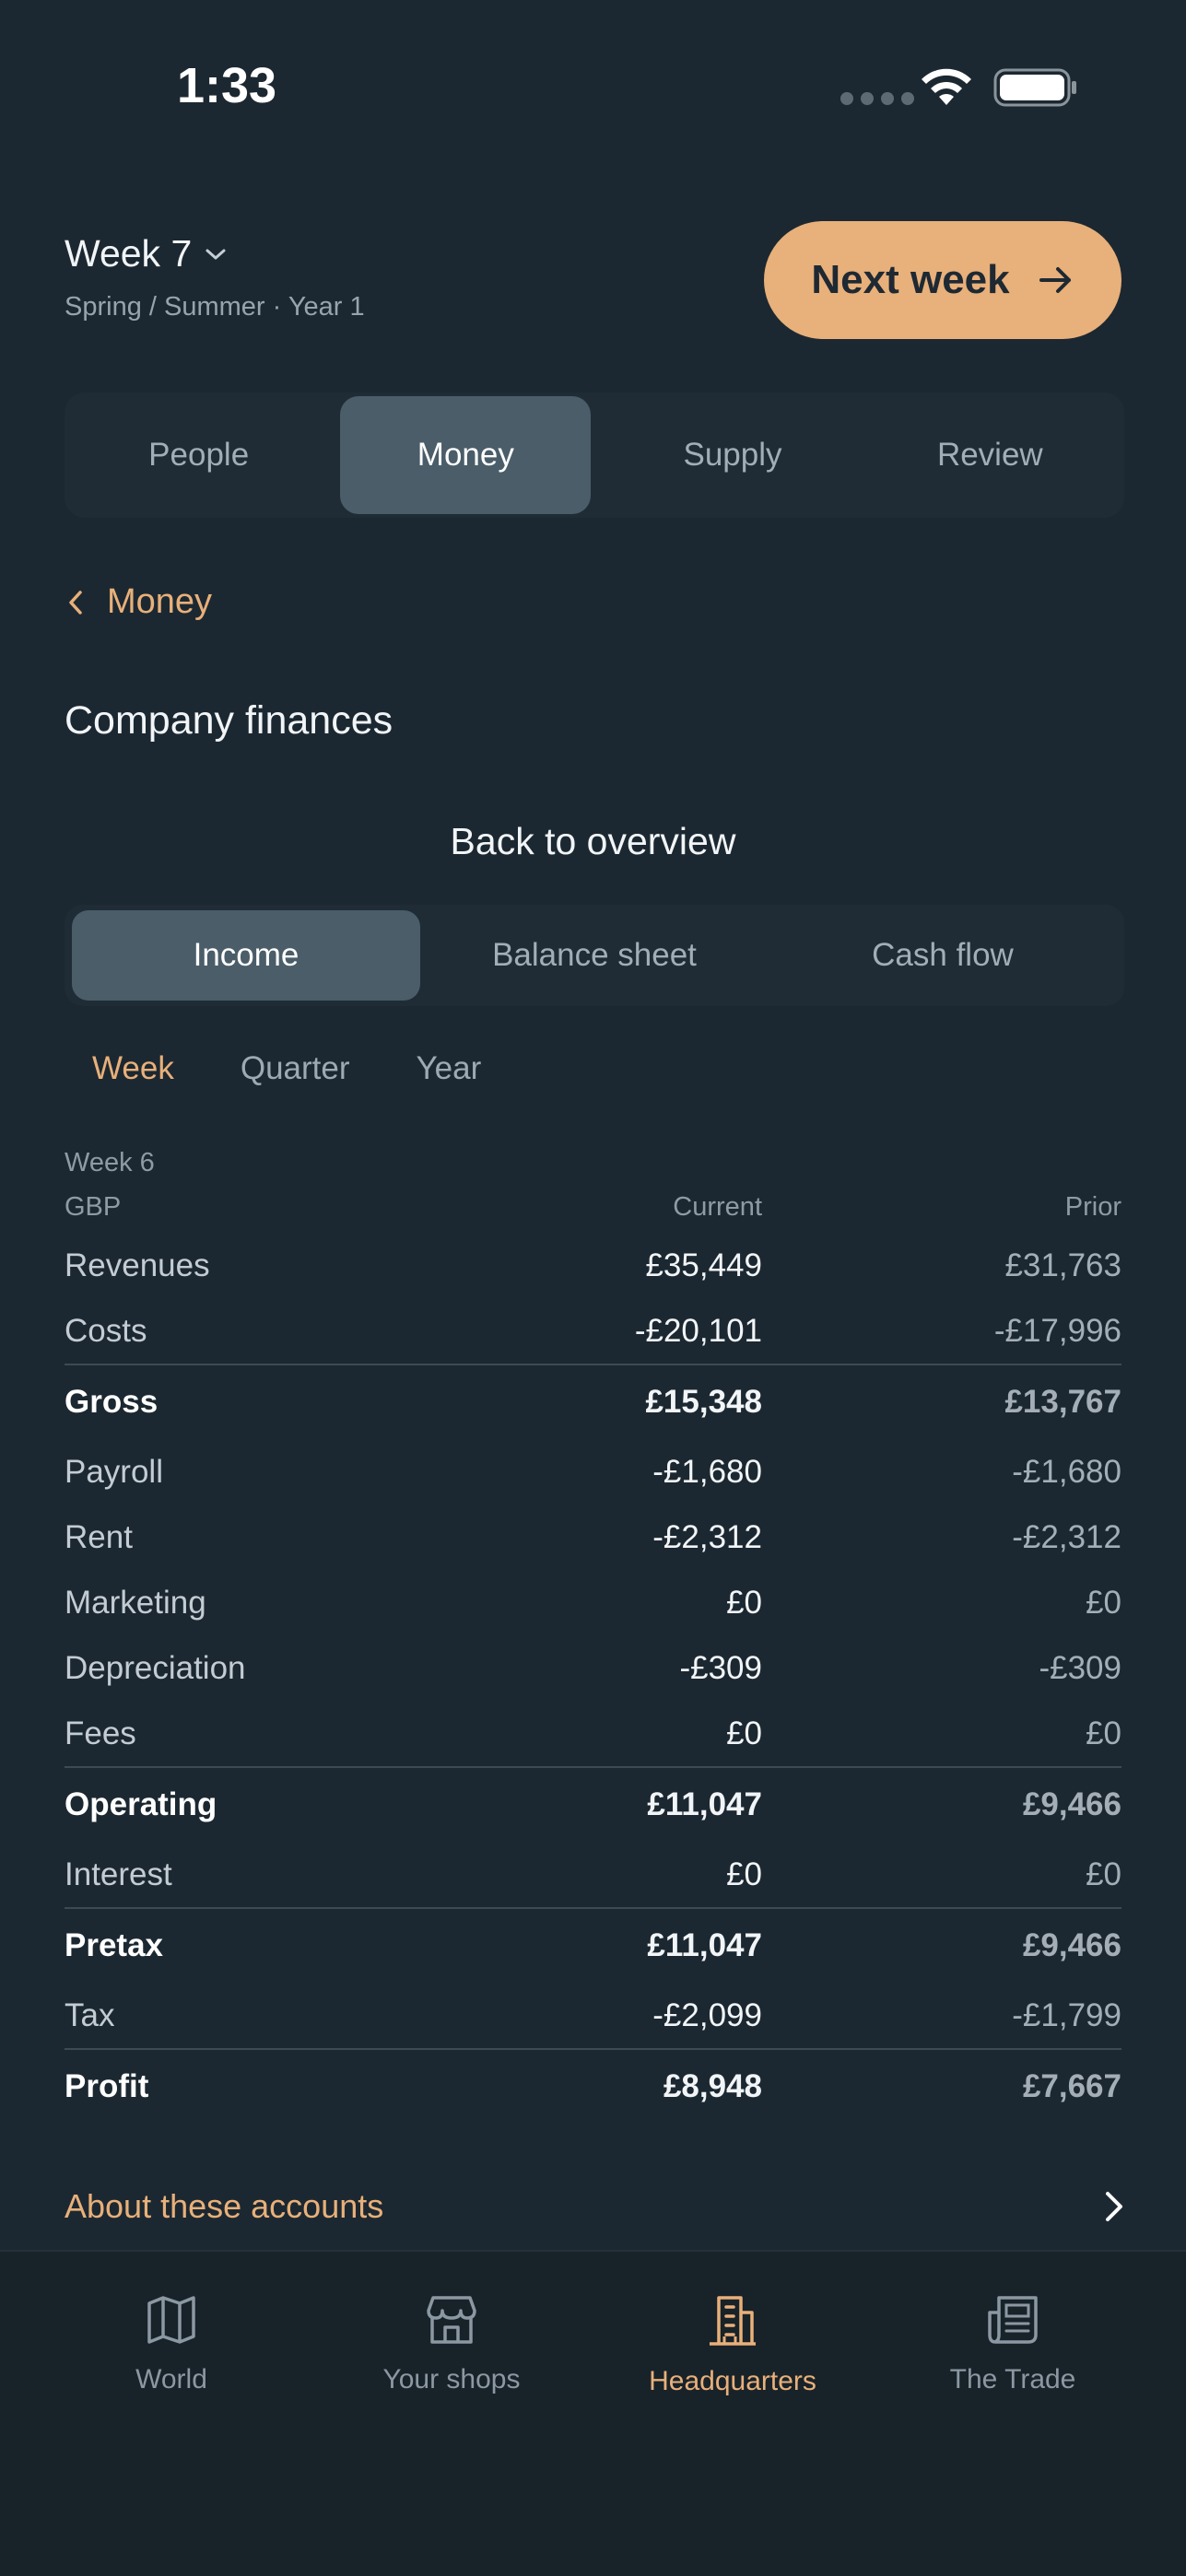  I want to click on next-week-button: Next week, so click(942, 280).